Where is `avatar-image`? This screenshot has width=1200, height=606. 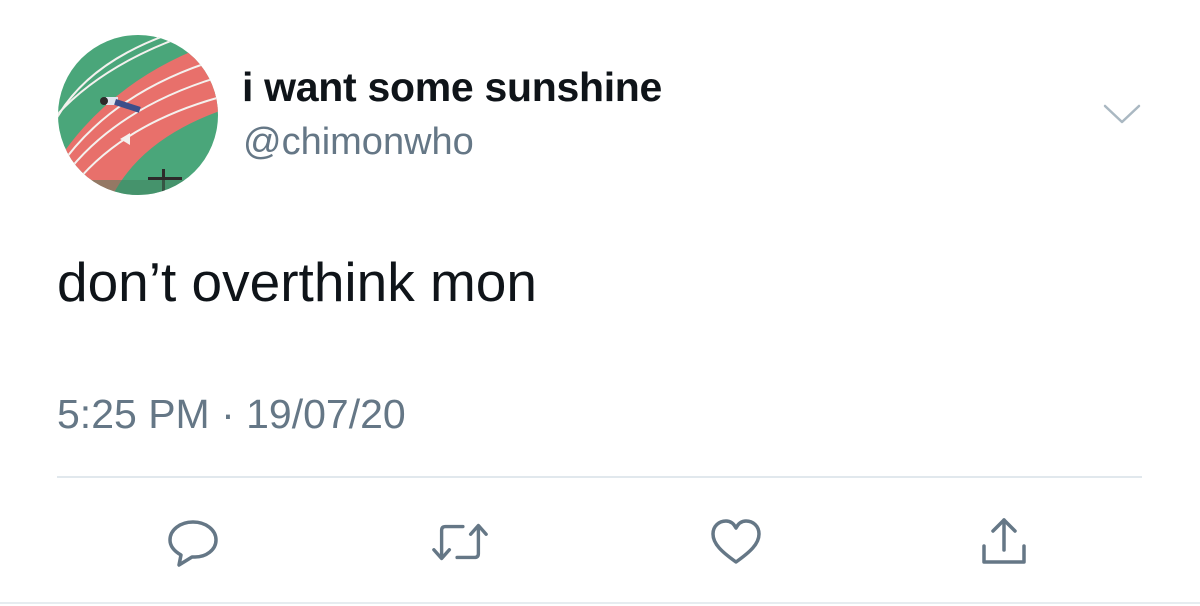
avatar-image is located at coordinates (138, 115).